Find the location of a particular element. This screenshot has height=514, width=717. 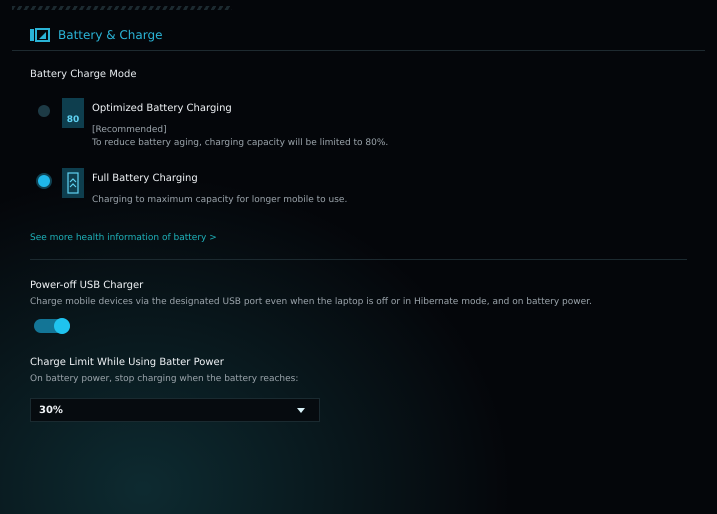

caret-icon is located at coordinates (301, 410).